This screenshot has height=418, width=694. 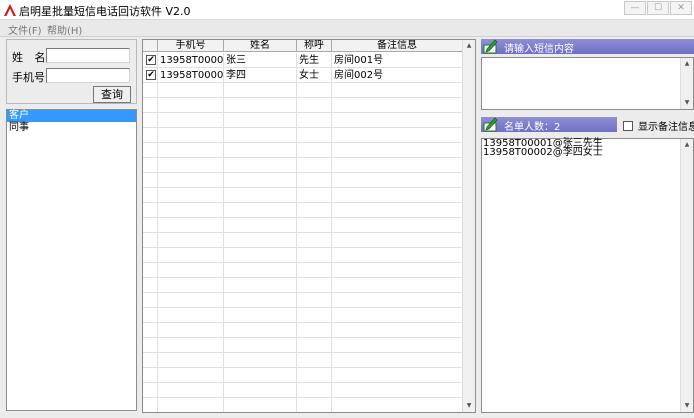 What do you see at coordinates (628, 125) in the screenshot?
I see `show-notes-box` at bounding box center [628, 125].